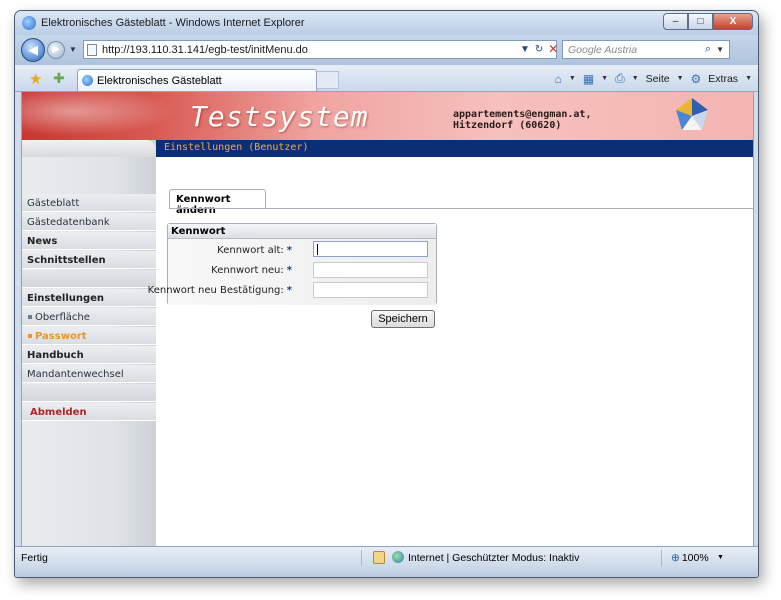  What do you see at coordinates (690, 558) in the screenshot?
I see `zoom-level: ⊕ 100%` at bounding box center [690, 558].